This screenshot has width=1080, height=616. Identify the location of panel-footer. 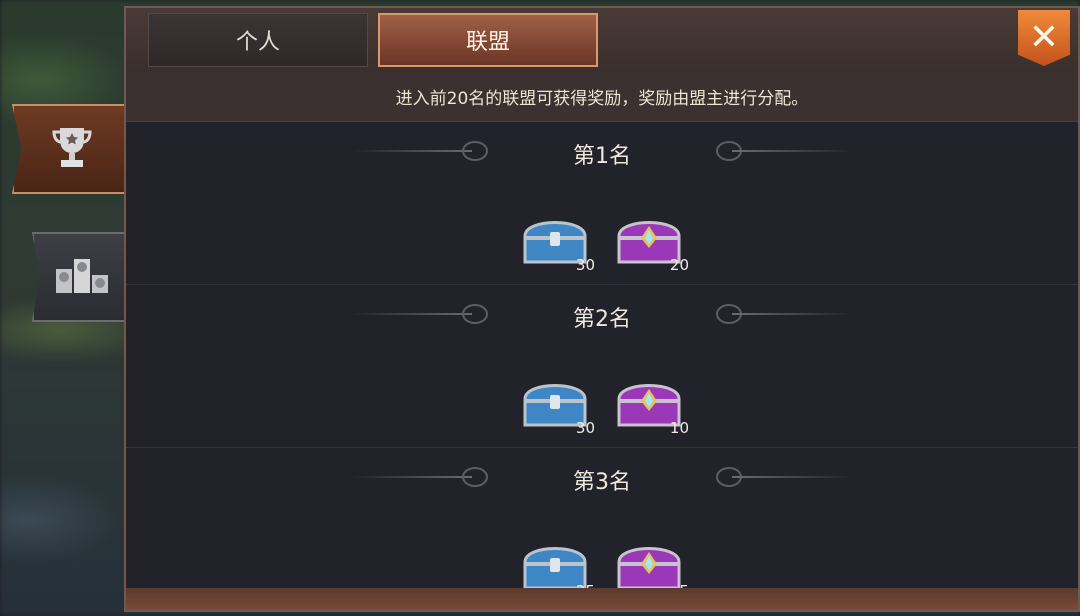
(602, 599).